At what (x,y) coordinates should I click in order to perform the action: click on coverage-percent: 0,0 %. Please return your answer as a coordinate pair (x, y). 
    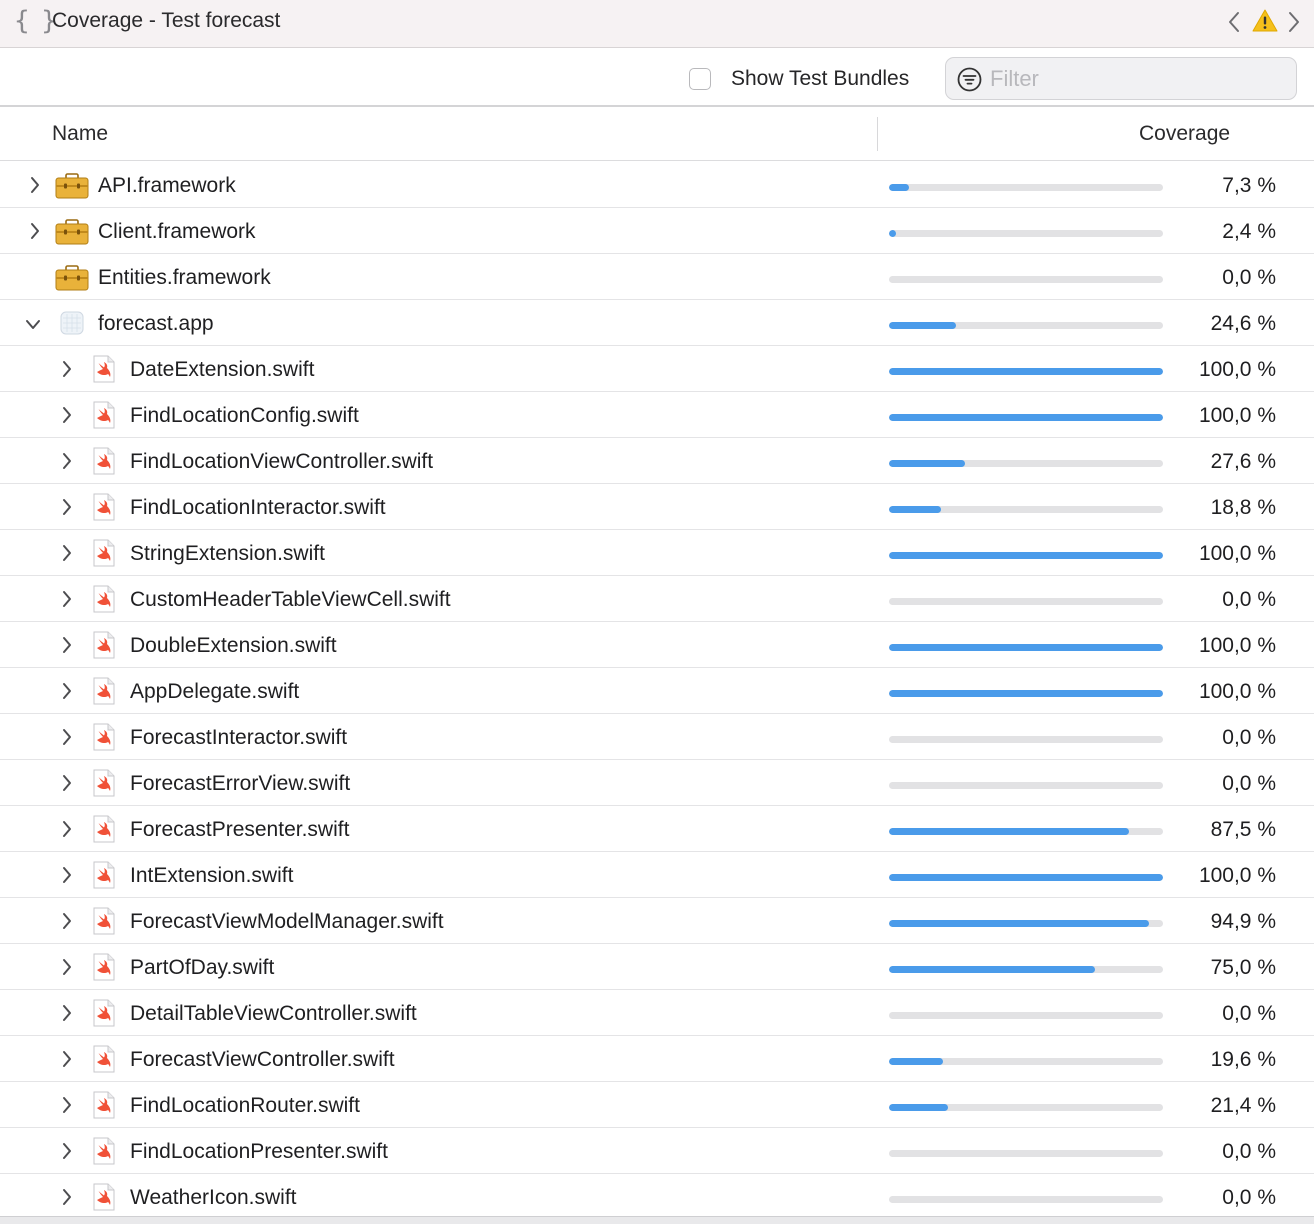
    Looking at the image, I should click on (1249, 277).